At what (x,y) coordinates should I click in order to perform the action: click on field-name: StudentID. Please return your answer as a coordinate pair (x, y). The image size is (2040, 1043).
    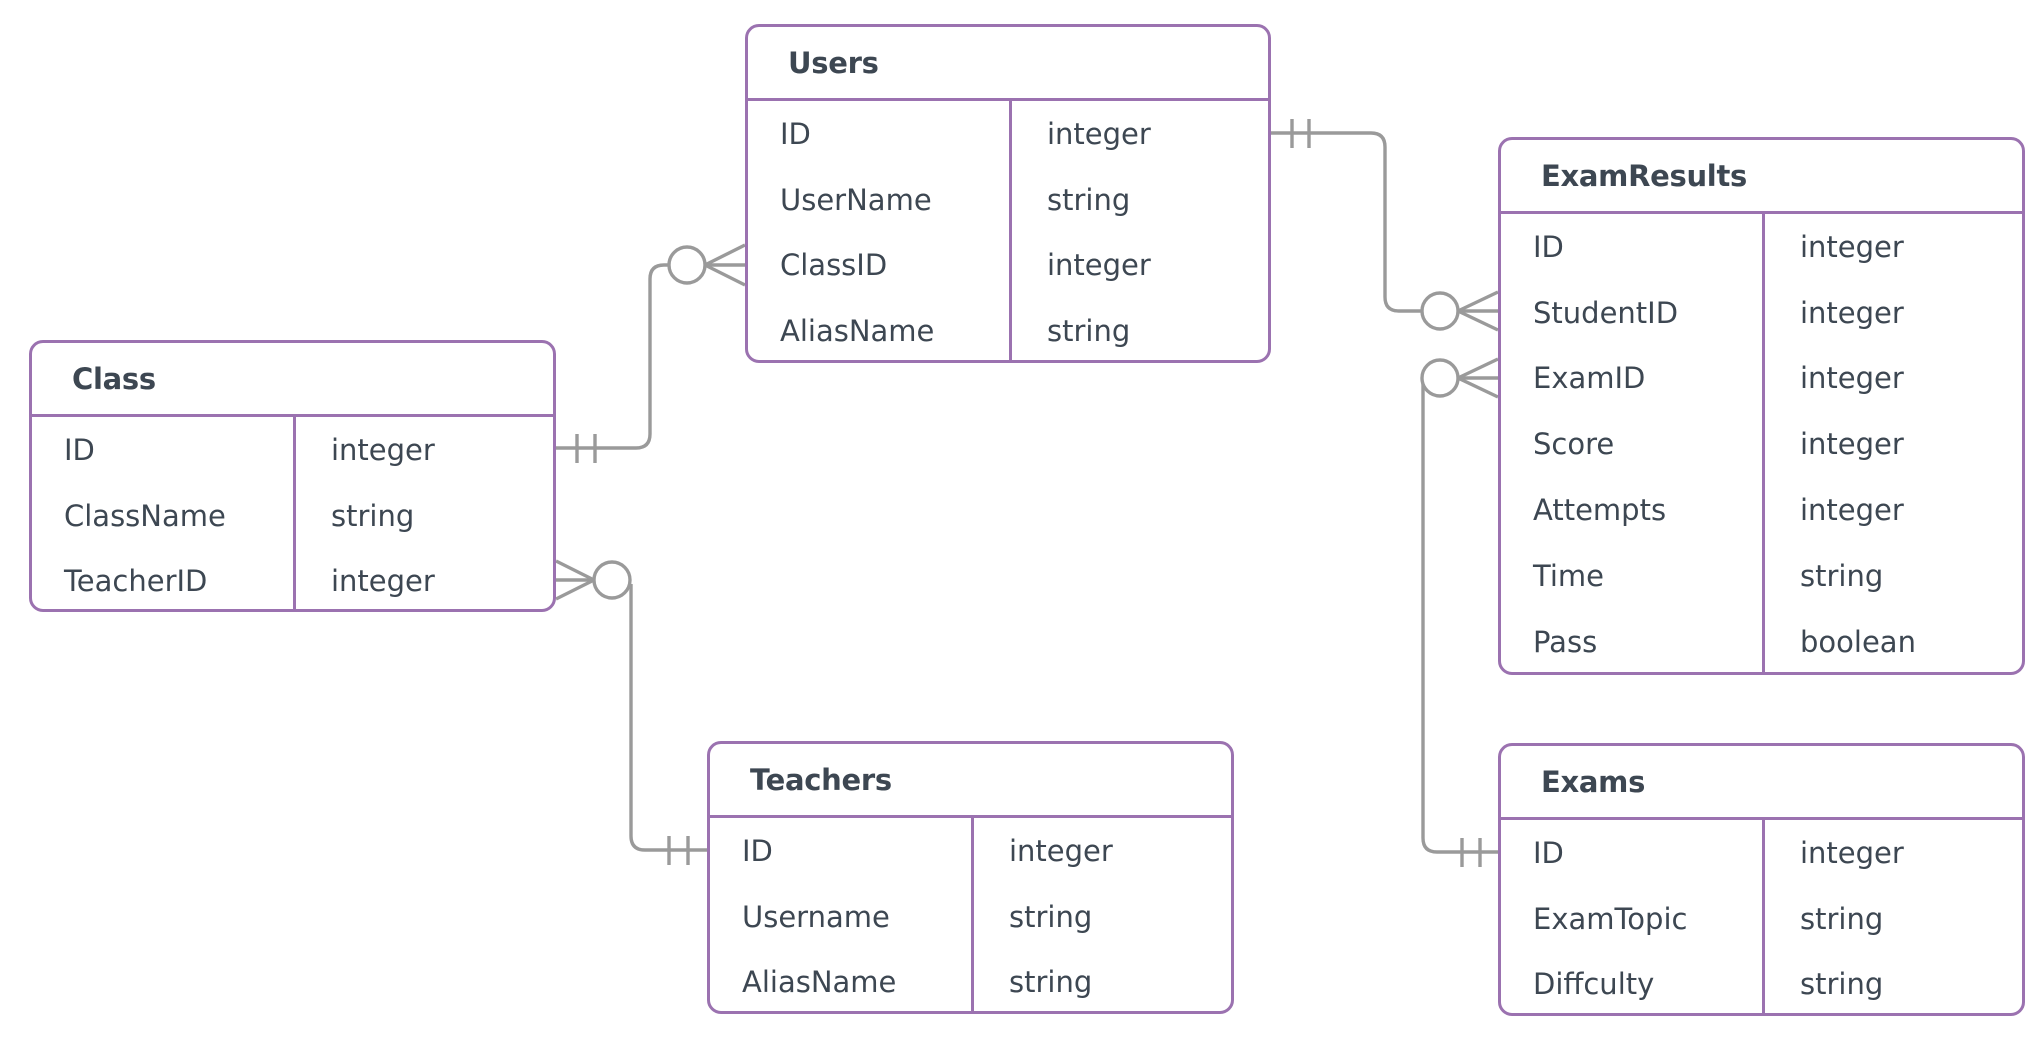
    Looking at the image, I should click on (1606, 312).